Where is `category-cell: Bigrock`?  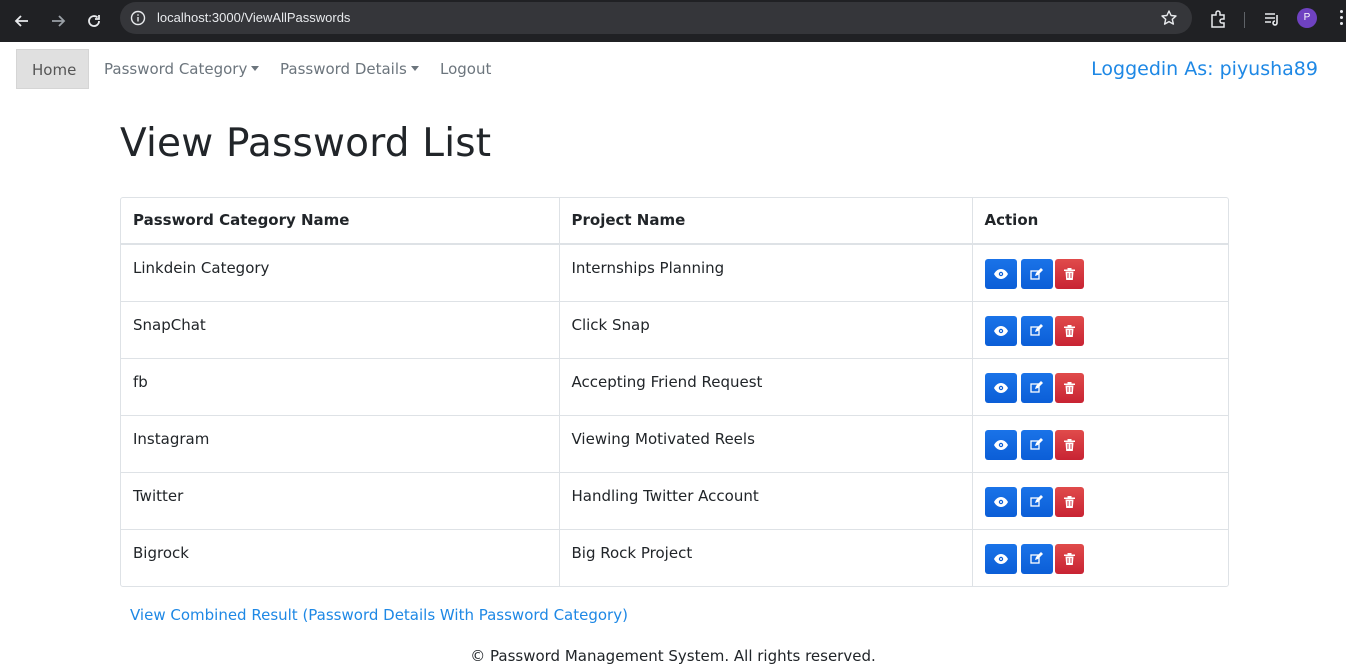
category-cell: Bigrock is located at coordinates (340, 557).